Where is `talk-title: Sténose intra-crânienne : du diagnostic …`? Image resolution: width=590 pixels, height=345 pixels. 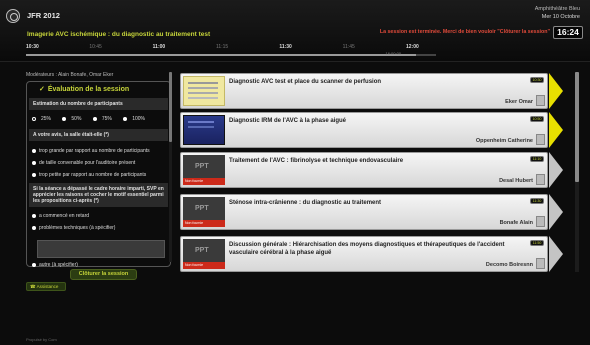 talk-title: Sténose intra-crânienne : du diagnostic … is located at coordinates (305, 203).